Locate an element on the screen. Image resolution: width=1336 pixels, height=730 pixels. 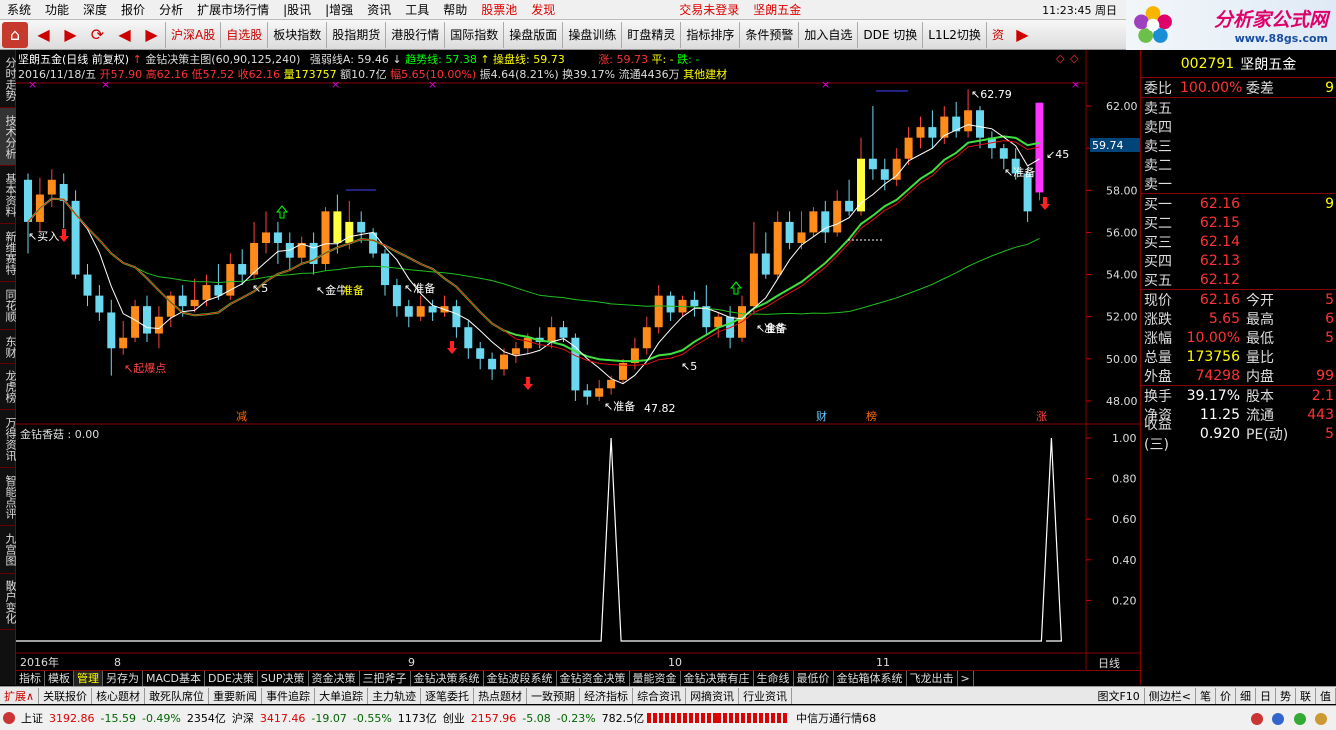
tab-intl-index: 国际指数 is located at coordinates (473, 34).